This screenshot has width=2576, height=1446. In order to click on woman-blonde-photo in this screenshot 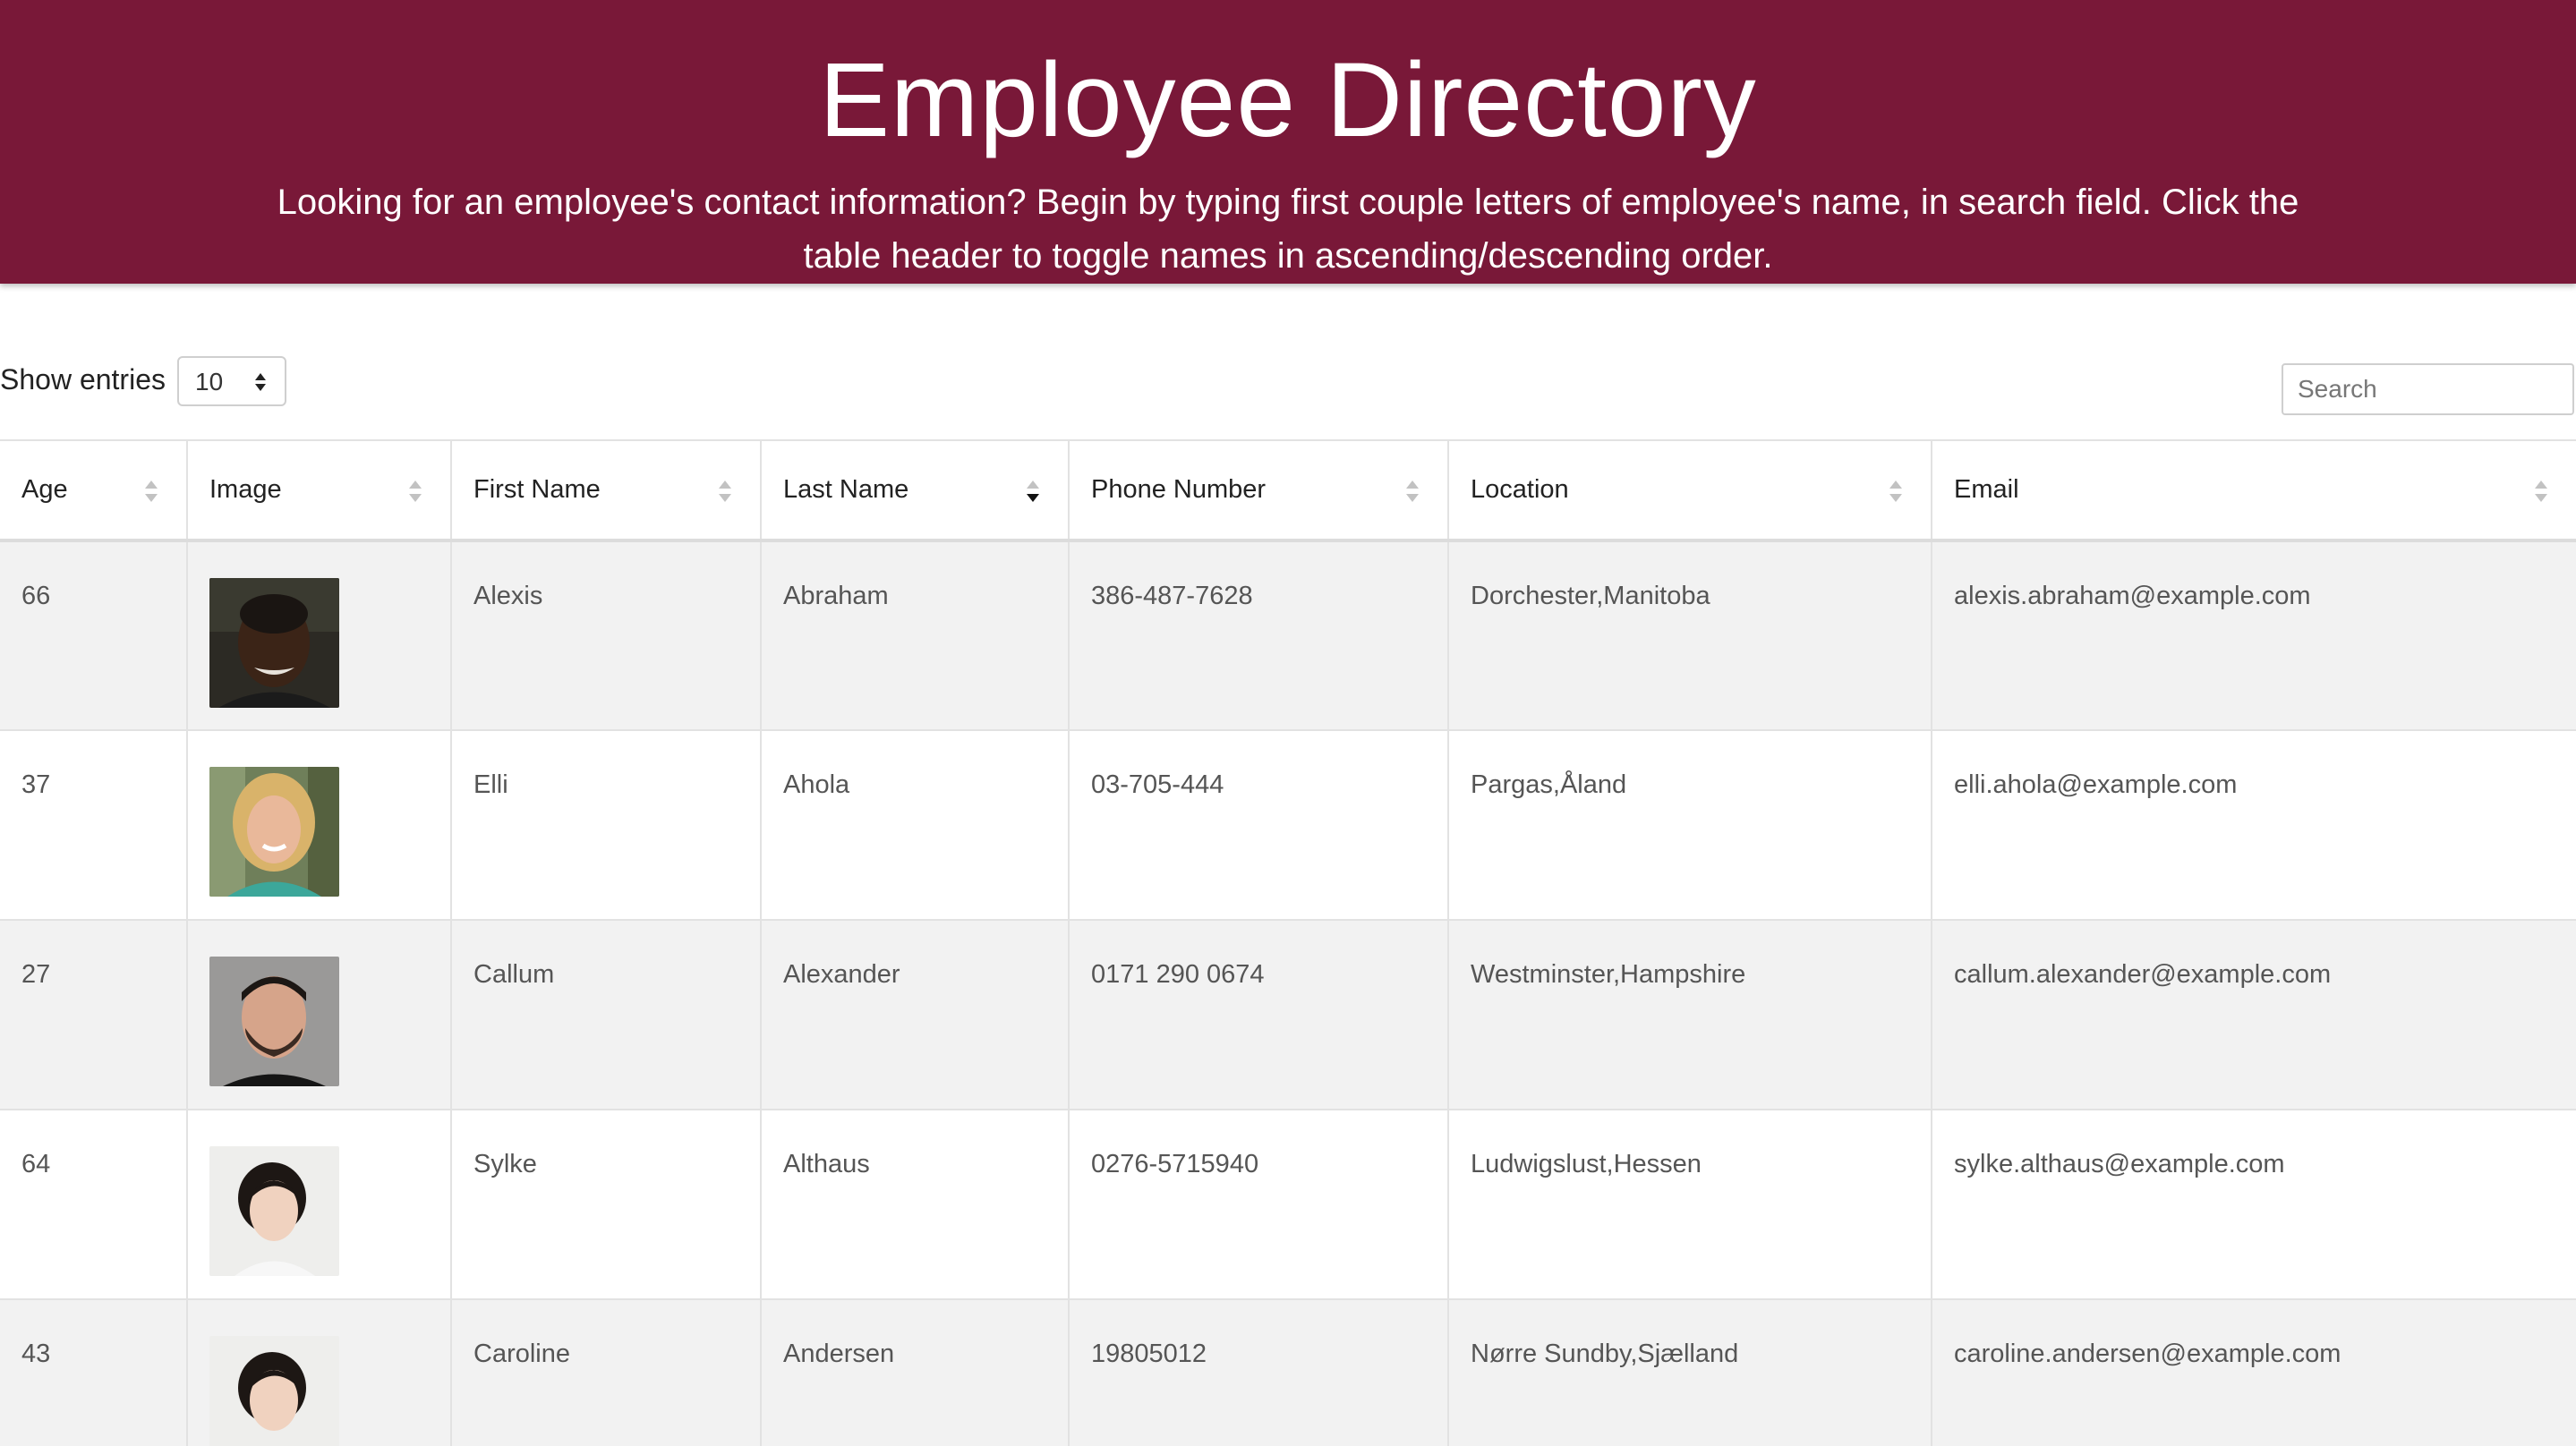, I will do `click(274, 832)`.